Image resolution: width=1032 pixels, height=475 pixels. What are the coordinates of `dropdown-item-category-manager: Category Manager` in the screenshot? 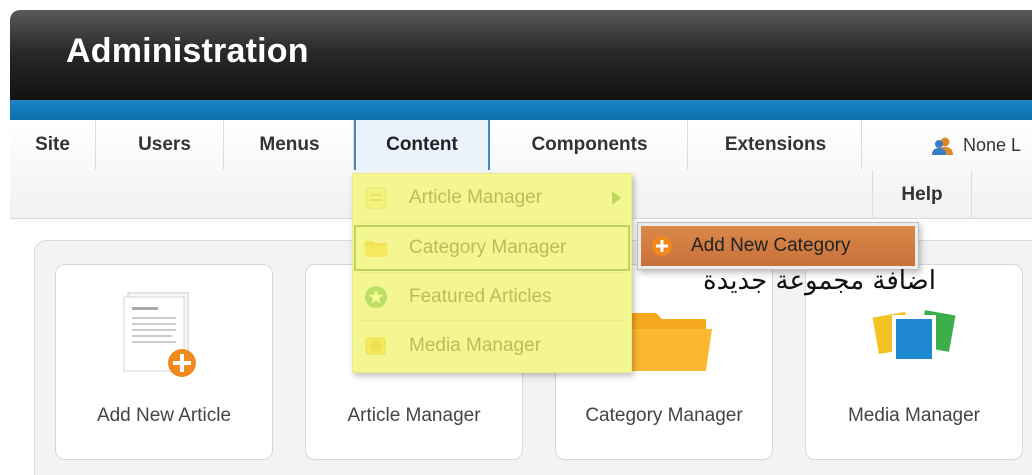 It's located at (492, 248).